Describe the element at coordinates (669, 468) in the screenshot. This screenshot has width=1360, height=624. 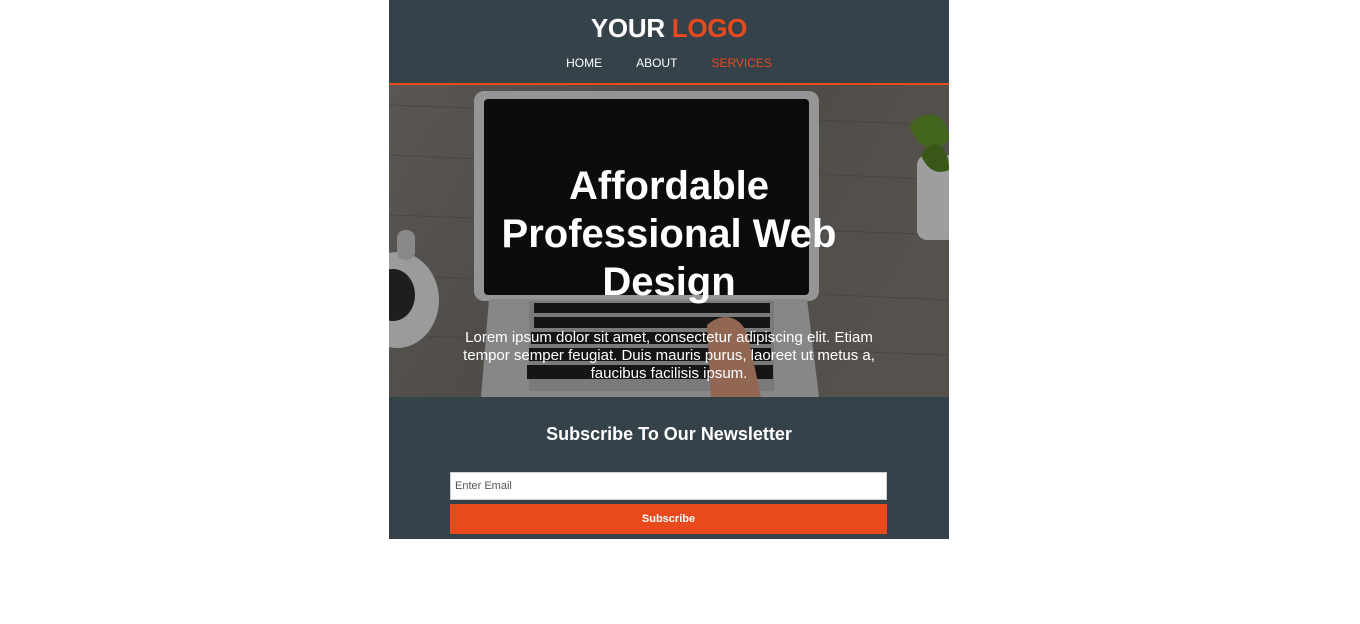
I see `newsletter-section: Subscribe To Our Newsletter Subscribe` at that location.